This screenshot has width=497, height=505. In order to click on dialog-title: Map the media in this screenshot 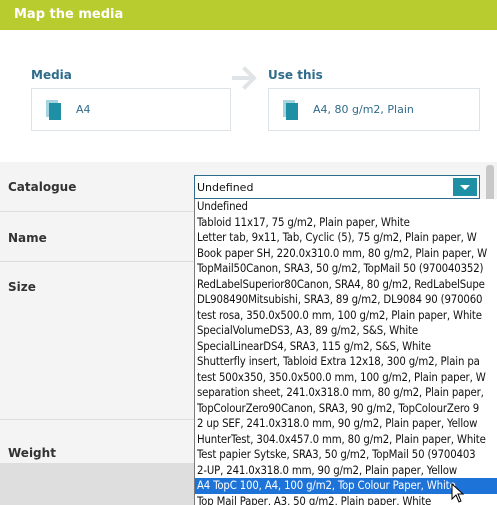, I will do `click(248, 15)`.